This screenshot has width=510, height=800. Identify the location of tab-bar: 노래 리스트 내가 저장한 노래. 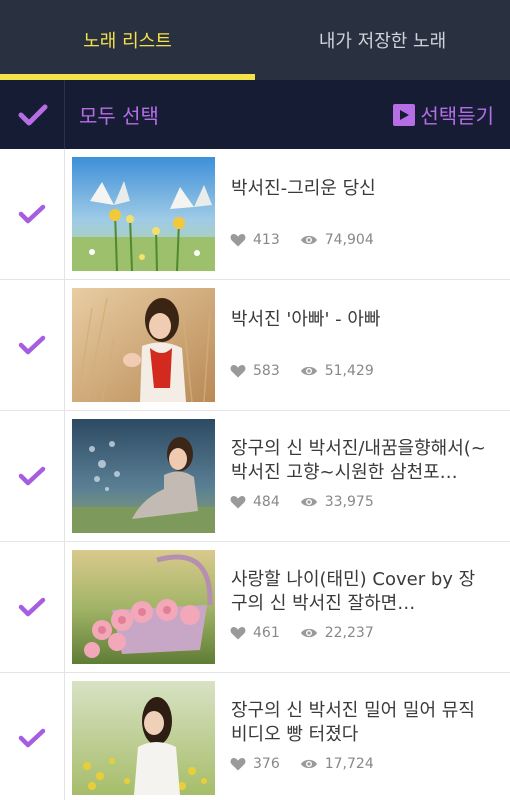
(255, 40).